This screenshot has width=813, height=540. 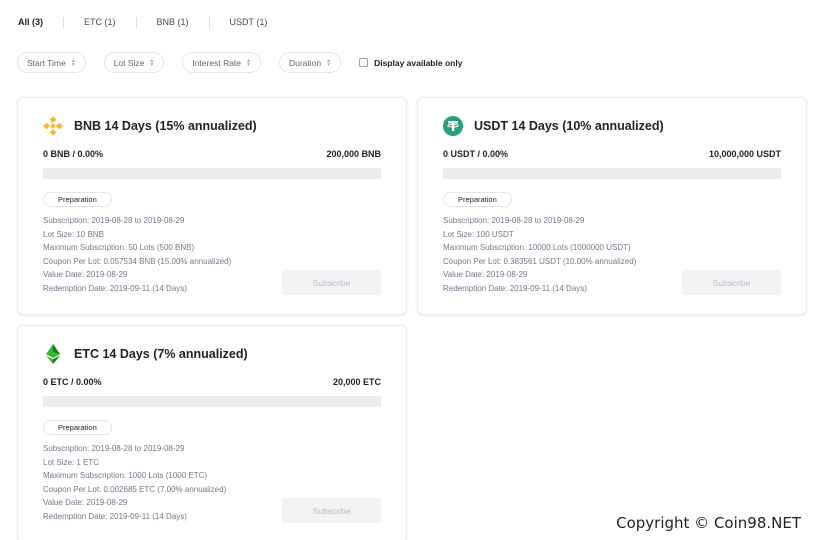 I want to click on interest-rate-sort-button: Interest Rate ▲ ▼, so click(x=221, y=62).